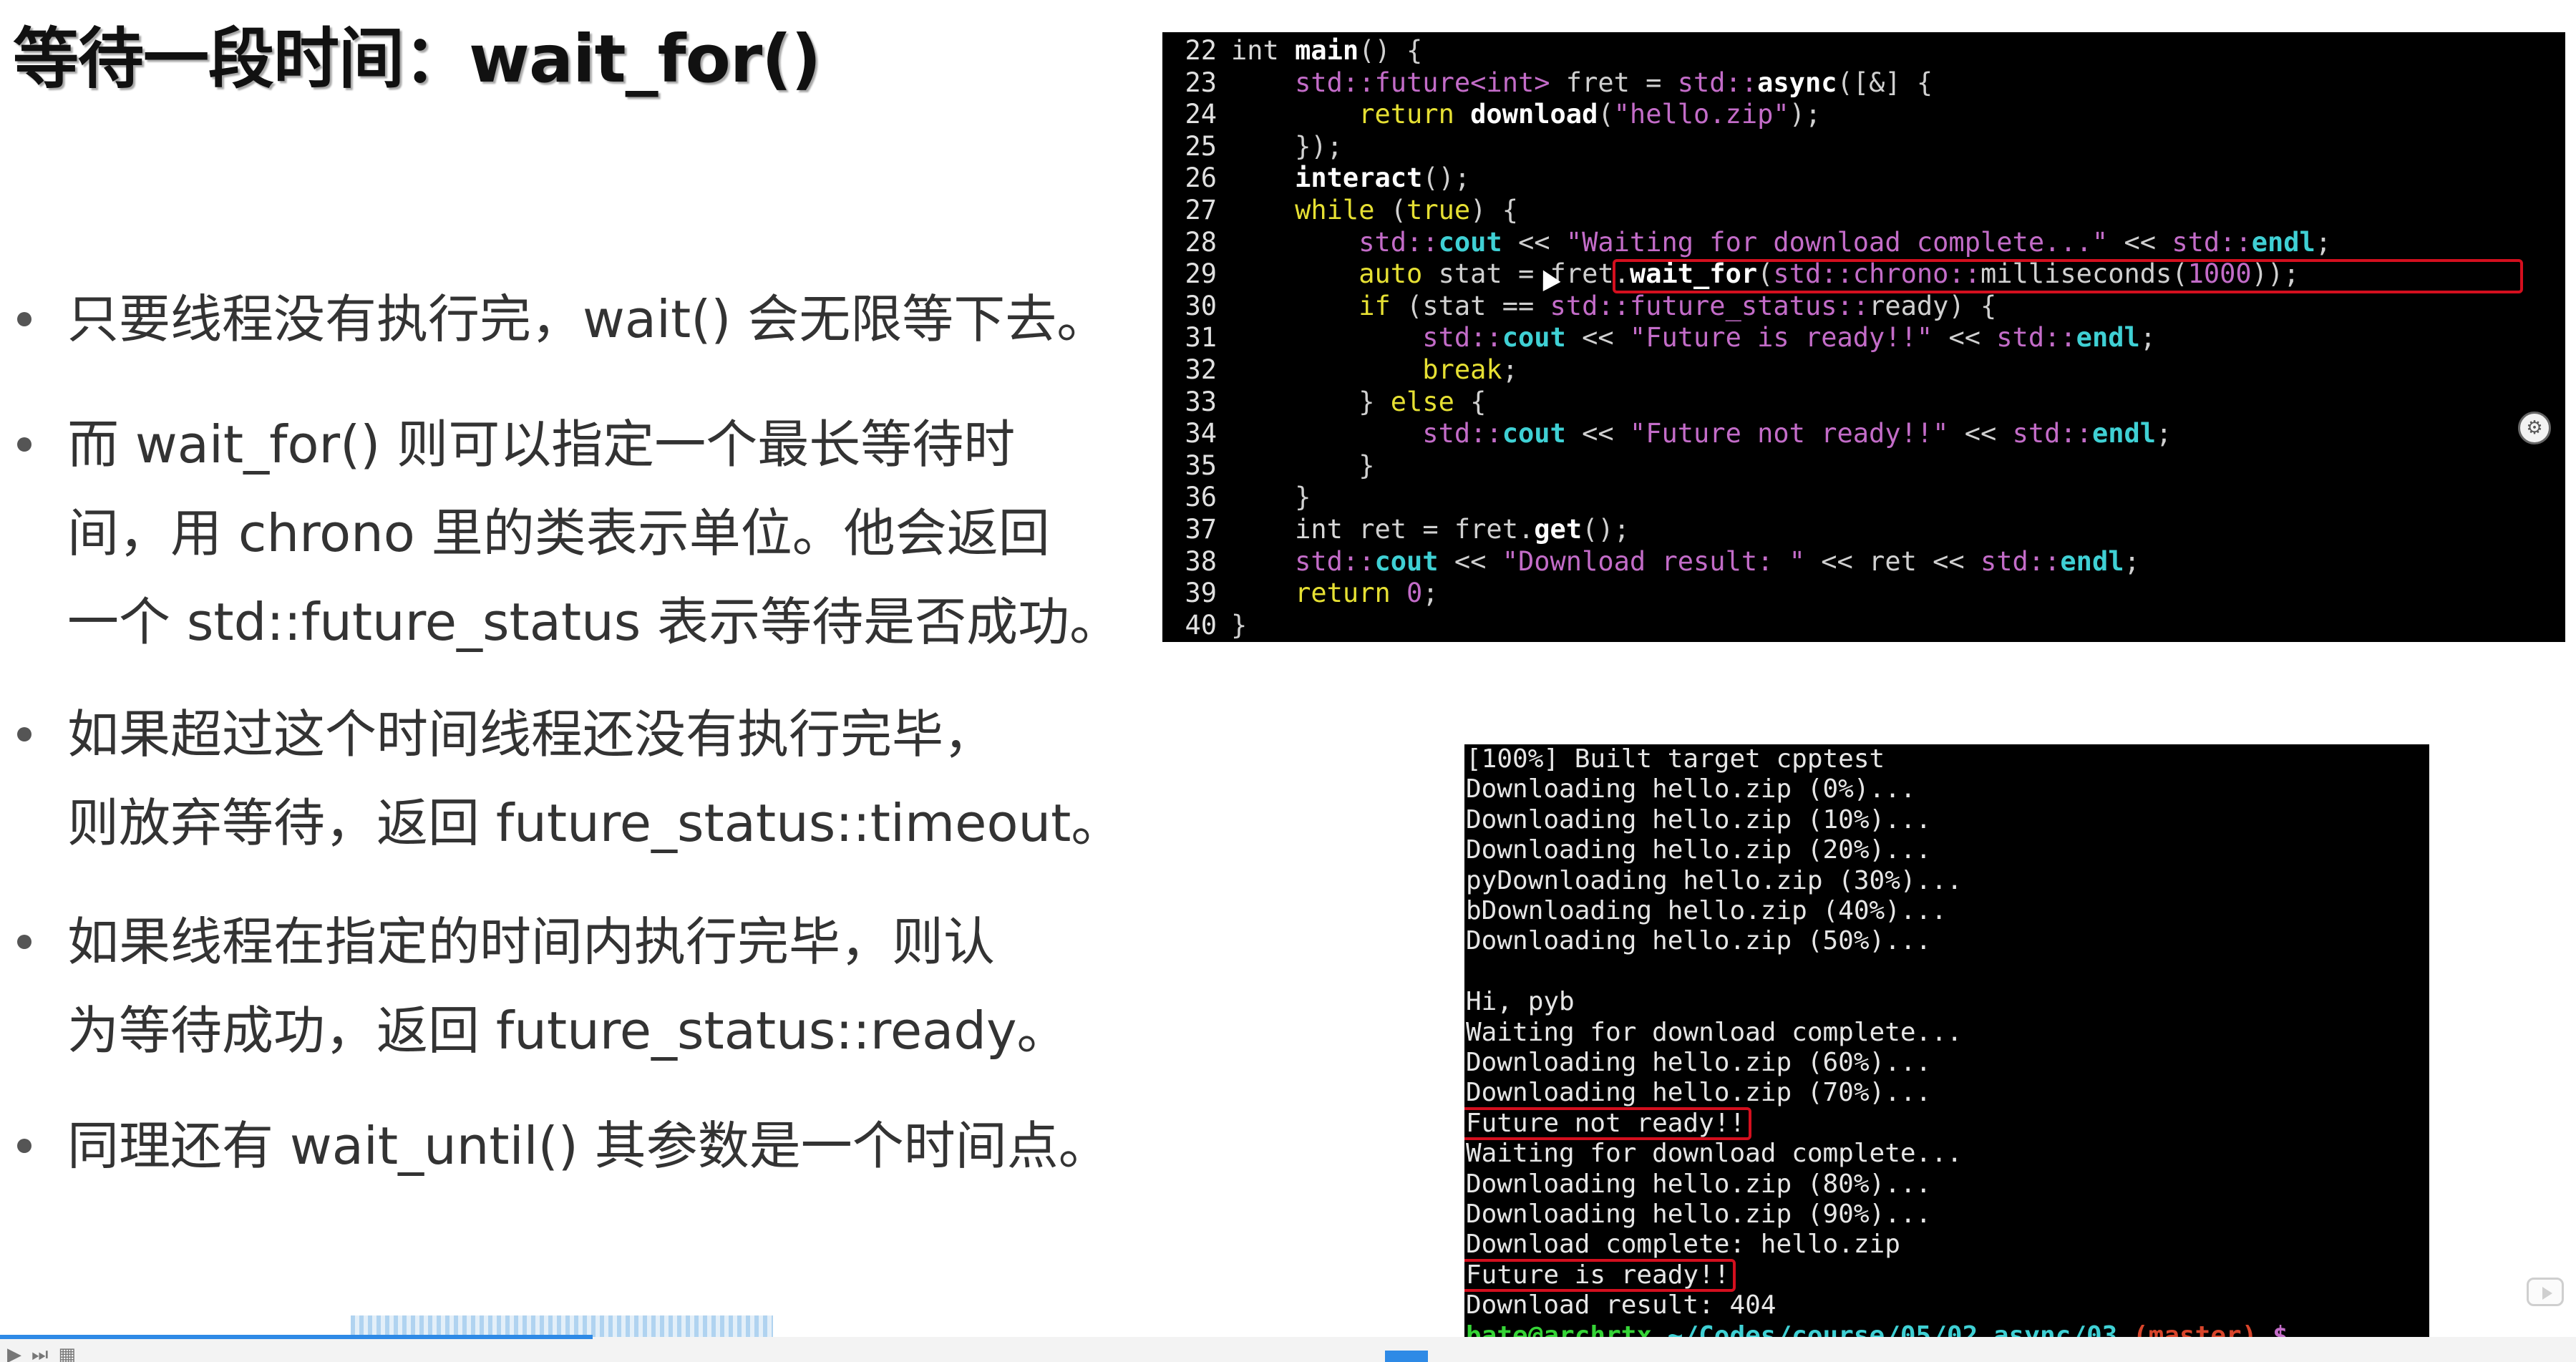  What do you see at coordinates (1201, 146) in the screenshot?
I see `line-number: 25` at bounding box center [1201, 146].